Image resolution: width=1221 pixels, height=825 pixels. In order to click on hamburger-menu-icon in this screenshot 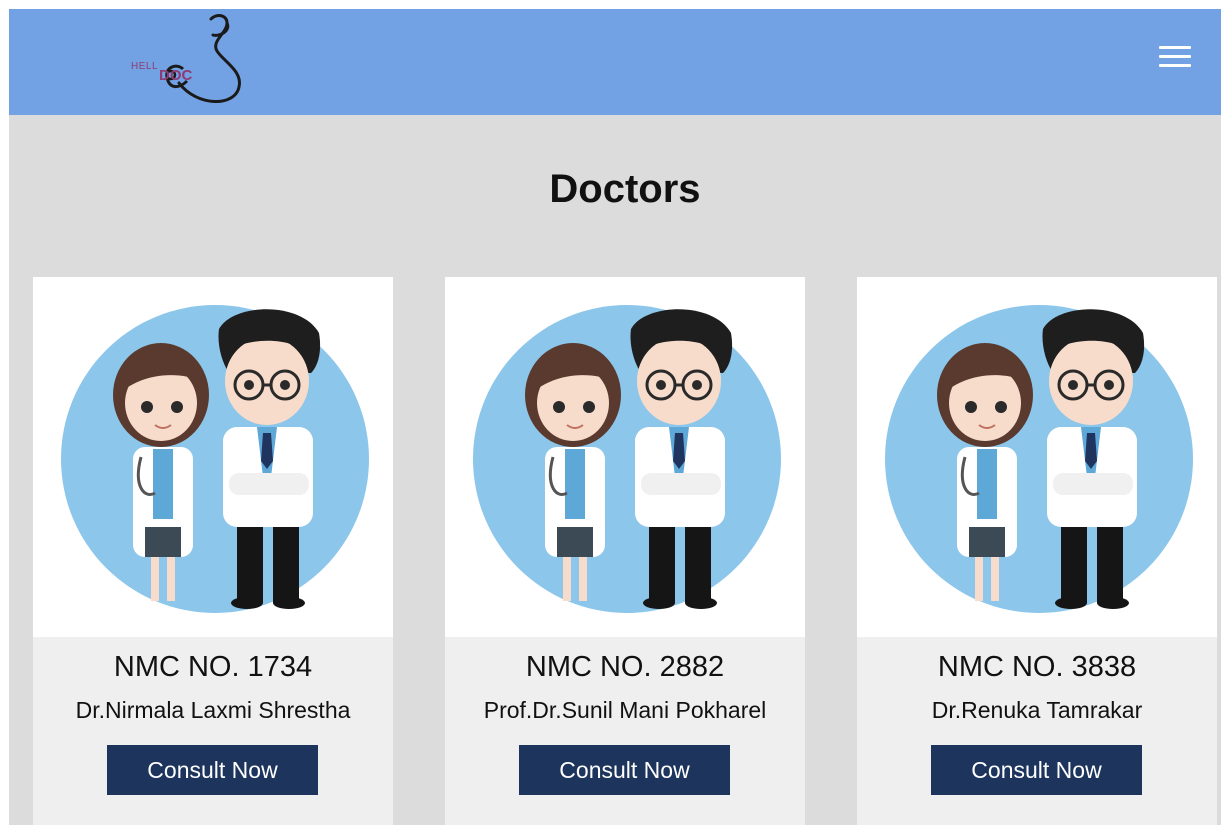, I will do `click(1176, 57)`.